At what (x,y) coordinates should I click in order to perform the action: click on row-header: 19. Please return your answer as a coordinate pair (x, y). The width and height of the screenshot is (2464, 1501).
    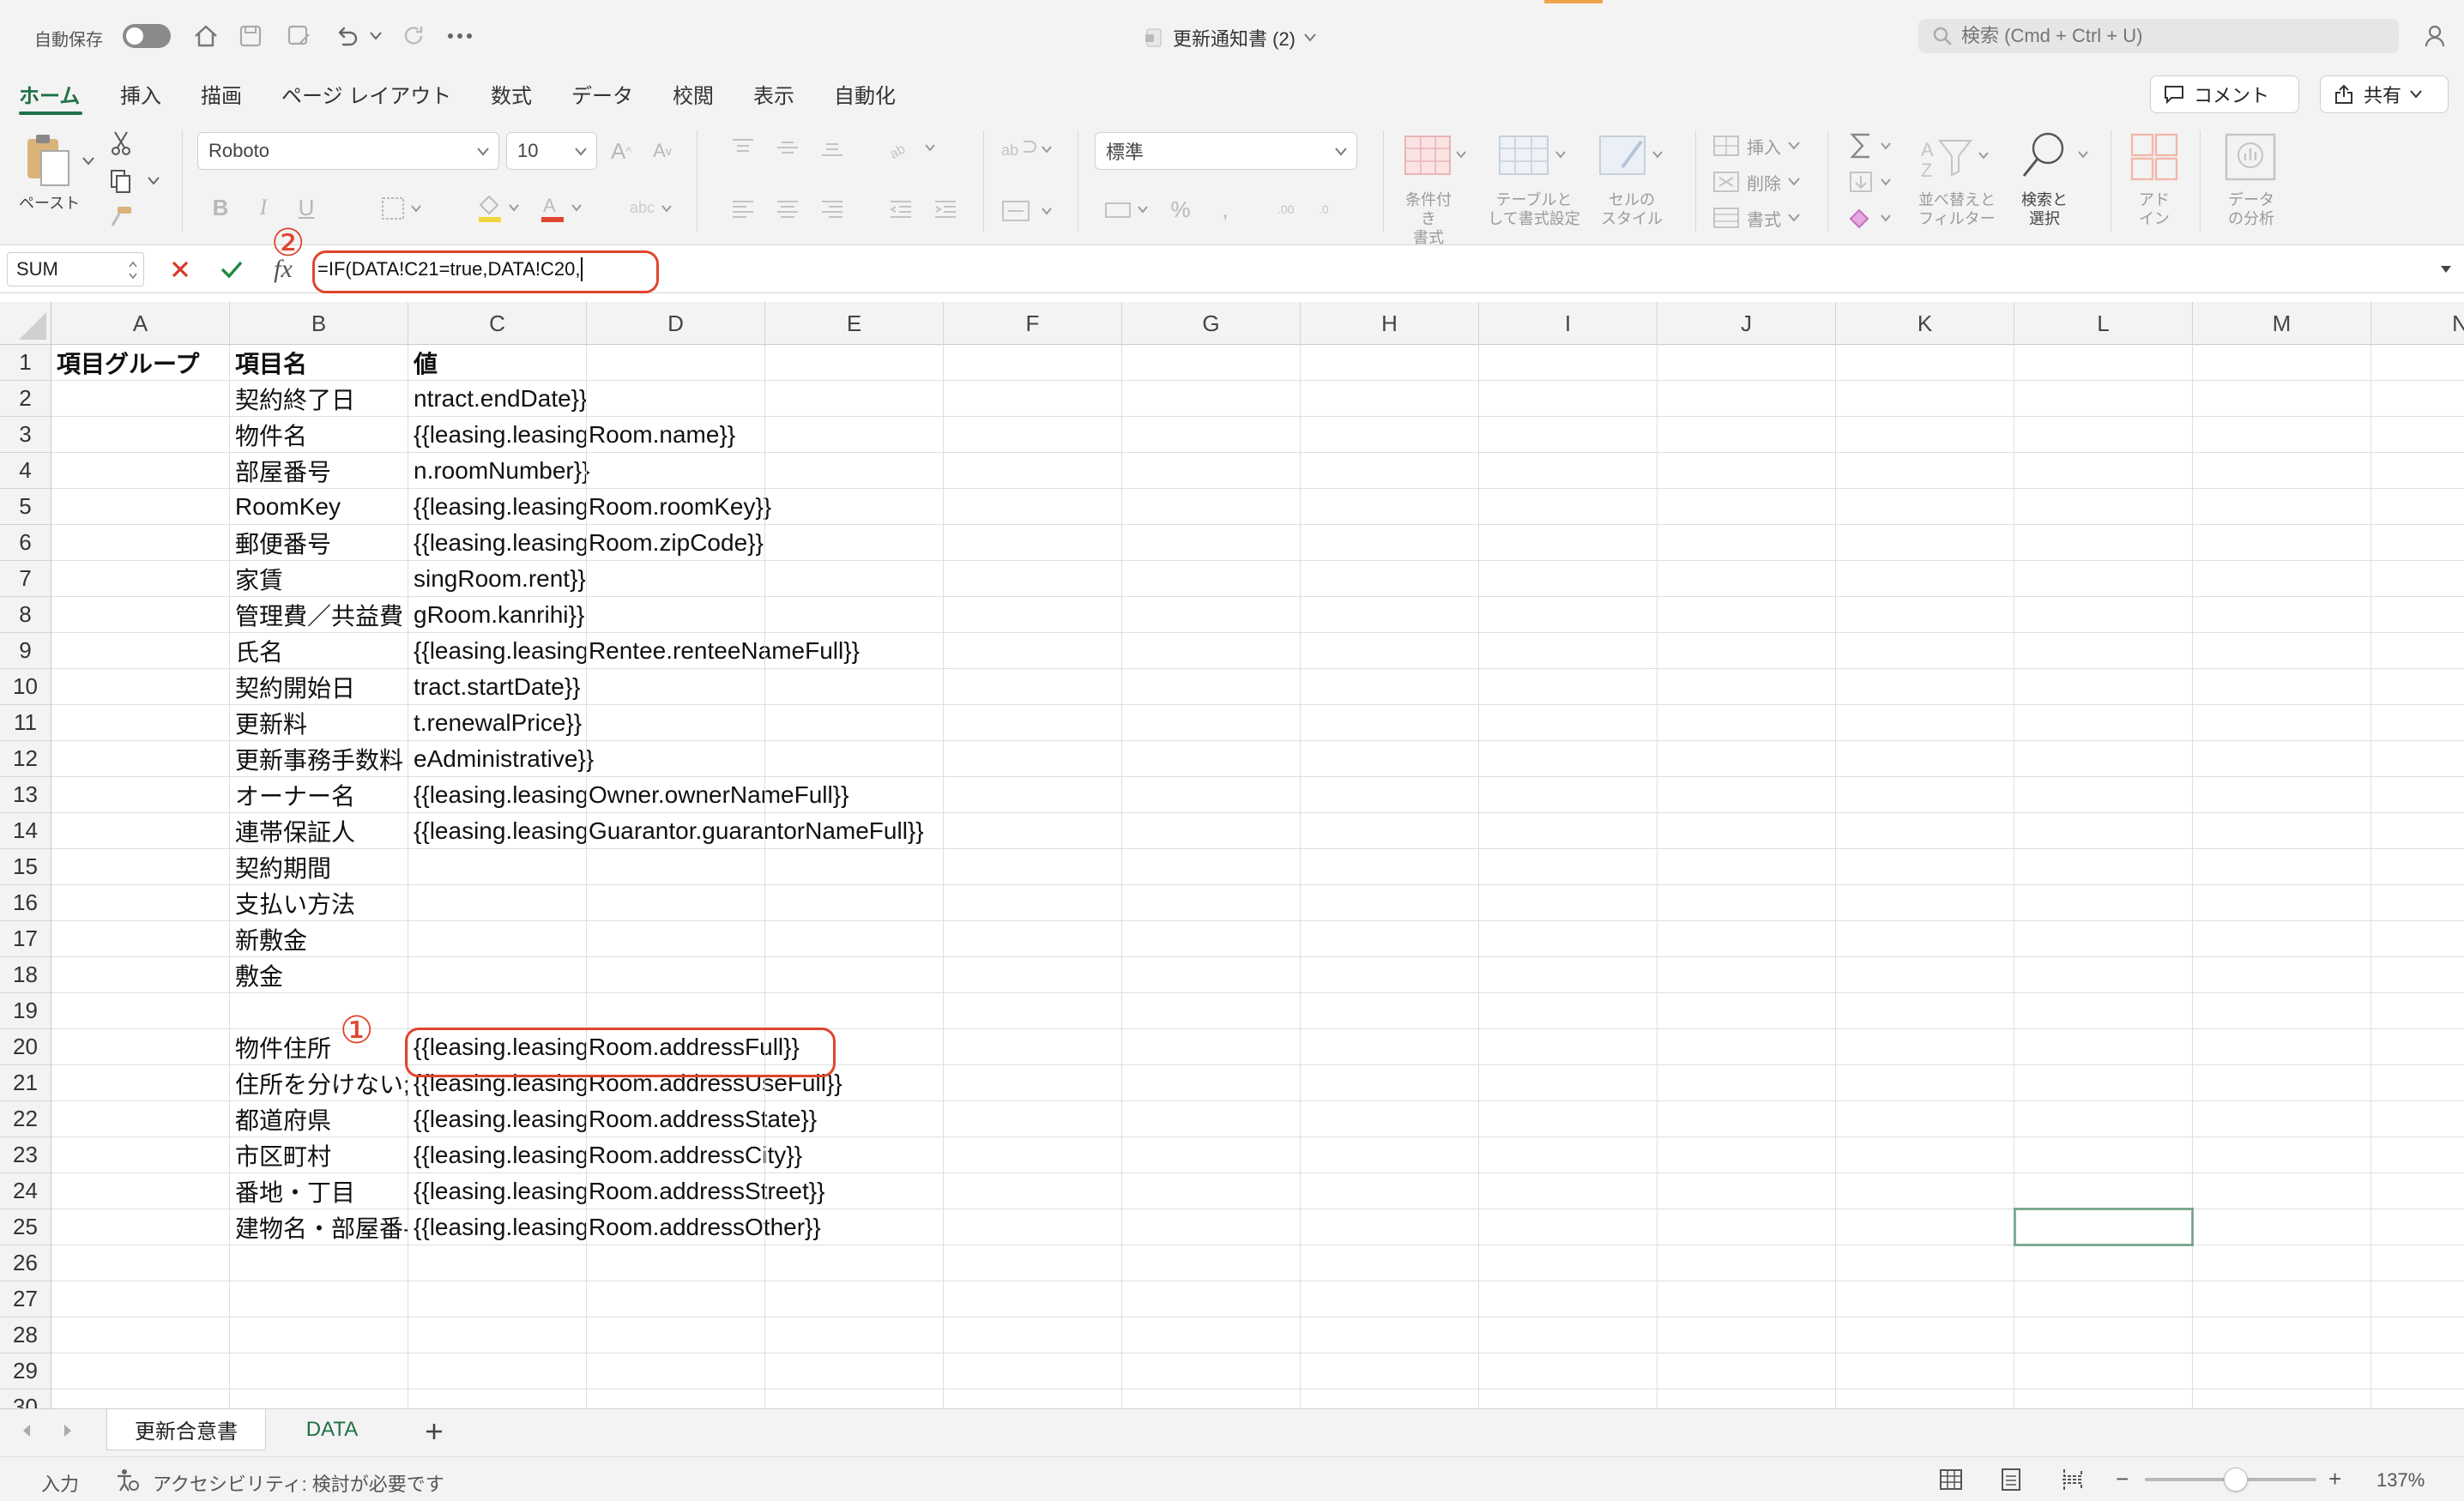
    Looking at the image, I should click on (25, 1011).